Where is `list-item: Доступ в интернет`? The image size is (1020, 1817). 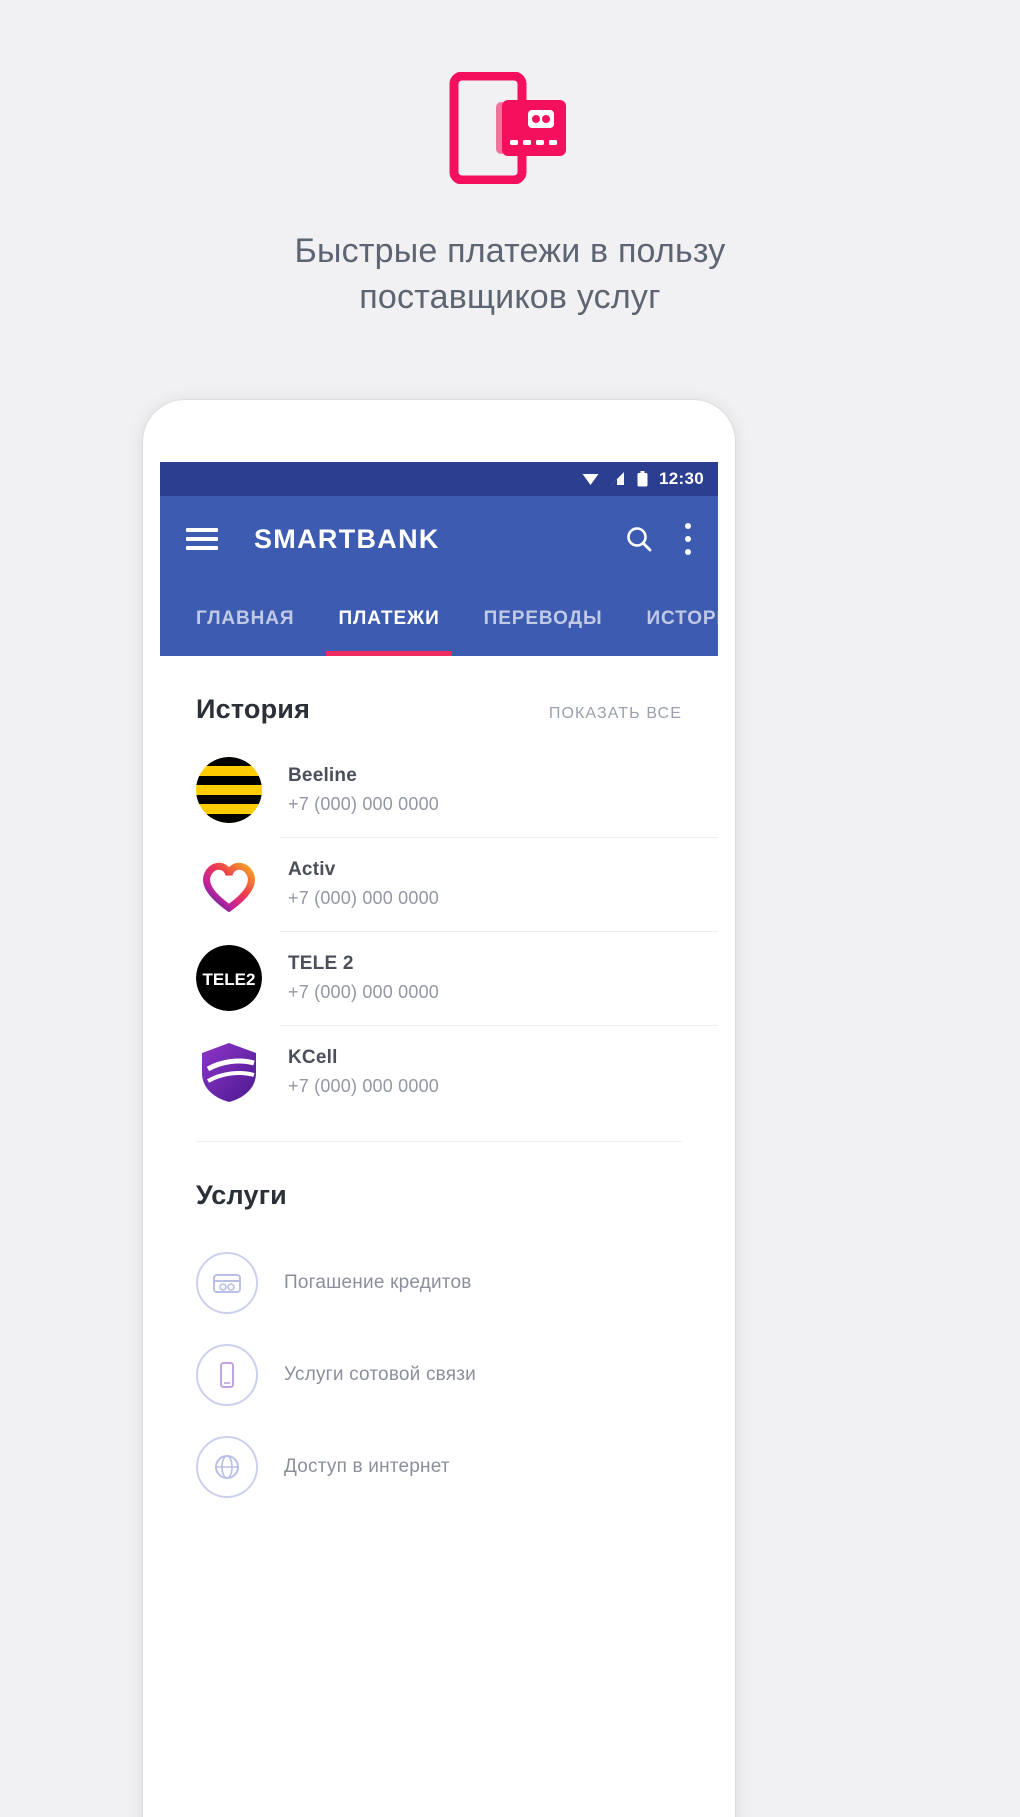 list-item: Доступ в интернет is located at coordinates (439, 1467).